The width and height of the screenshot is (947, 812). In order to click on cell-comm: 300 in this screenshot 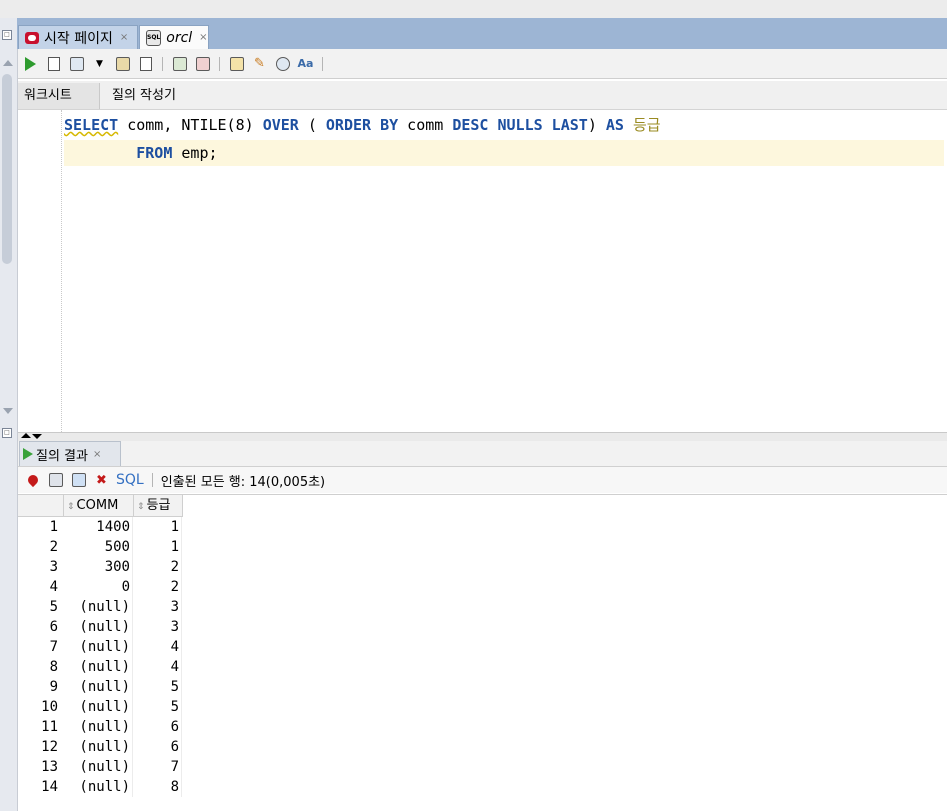, I will do `click(99, 567)`.